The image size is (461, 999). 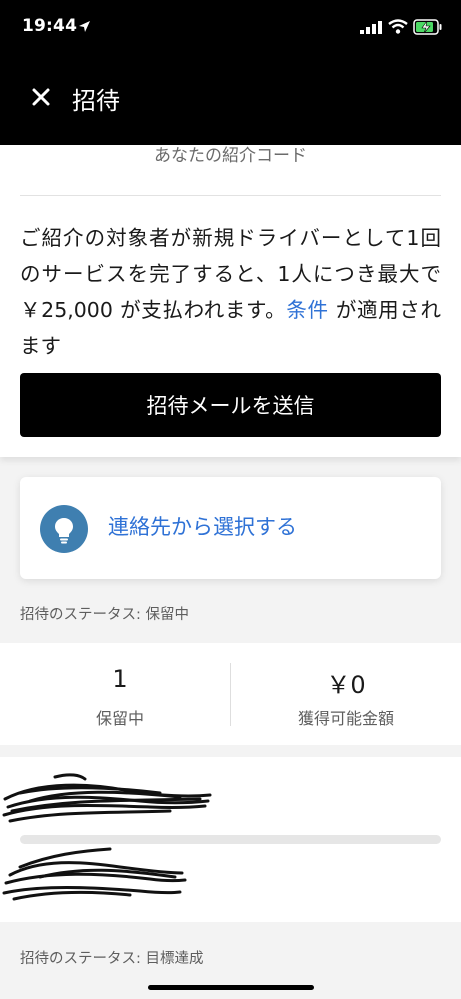 I want to click on pending-label: 保留中, so click(x=119, y=718).